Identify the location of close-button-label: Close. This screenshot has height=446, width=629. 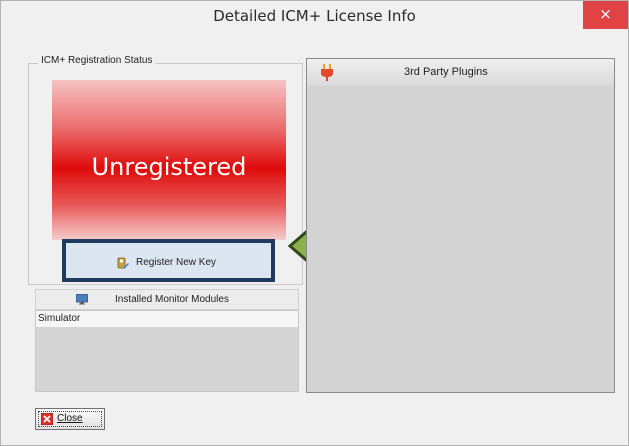
(70, 418).